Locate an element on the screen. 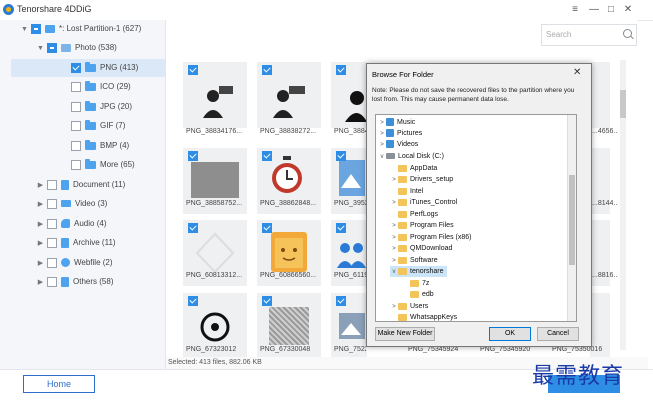 Image resolution: width=653 pixels, height=404 pixels. tree-item-jpg: JPG (20) is located at coordinates (100, 107).